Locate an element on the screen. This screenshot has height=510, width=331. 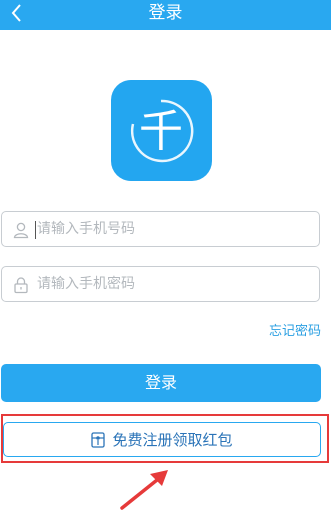
gift-icon is located at coordinates (98, 439).